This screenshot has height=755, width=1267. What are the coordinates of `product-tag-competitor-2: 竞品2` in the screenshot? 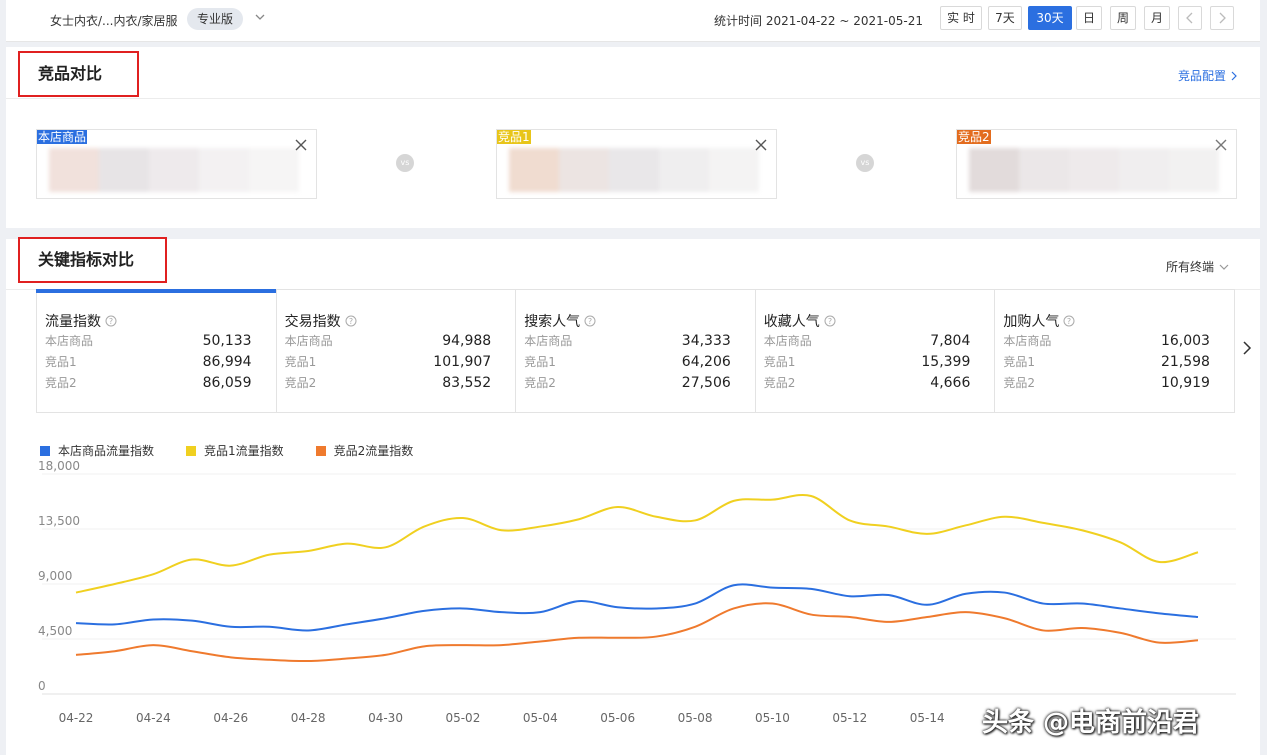 It's located at (974, 137).